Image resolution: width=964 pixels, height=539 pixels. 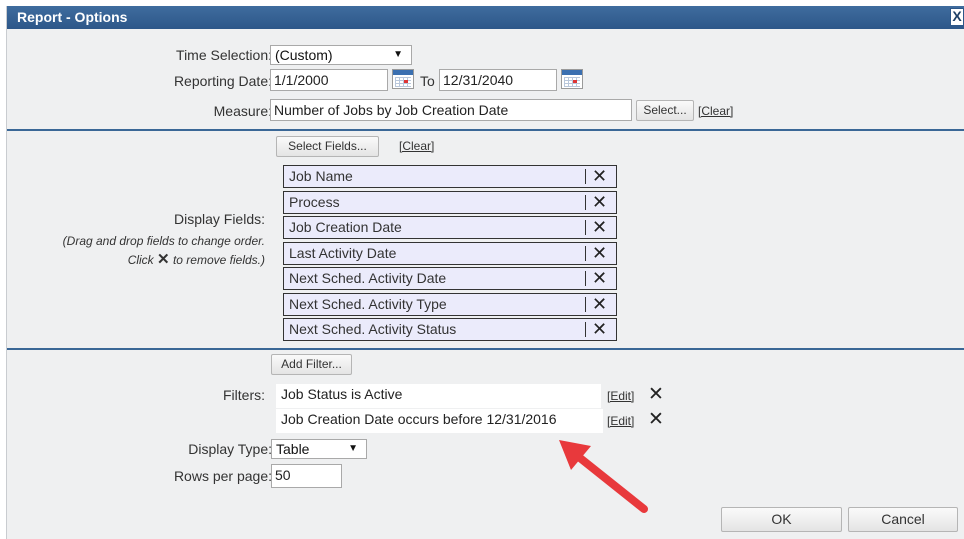 I want to click on display-field-row: Process ✕, so click(x=450, y=202).